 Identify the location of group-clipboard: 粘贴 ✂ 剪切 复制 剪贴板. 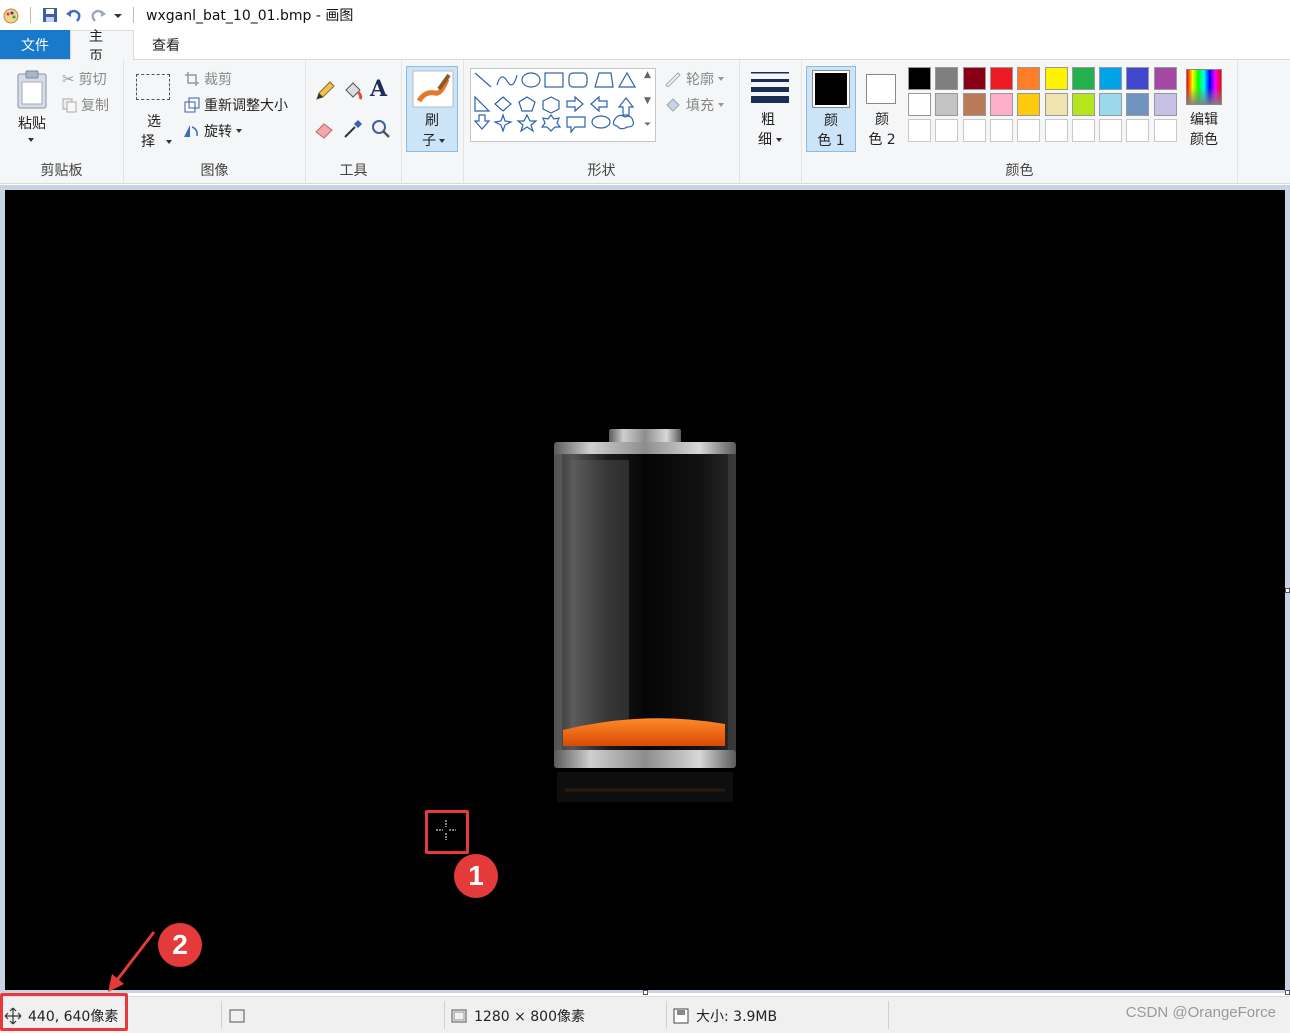
(62, 122).